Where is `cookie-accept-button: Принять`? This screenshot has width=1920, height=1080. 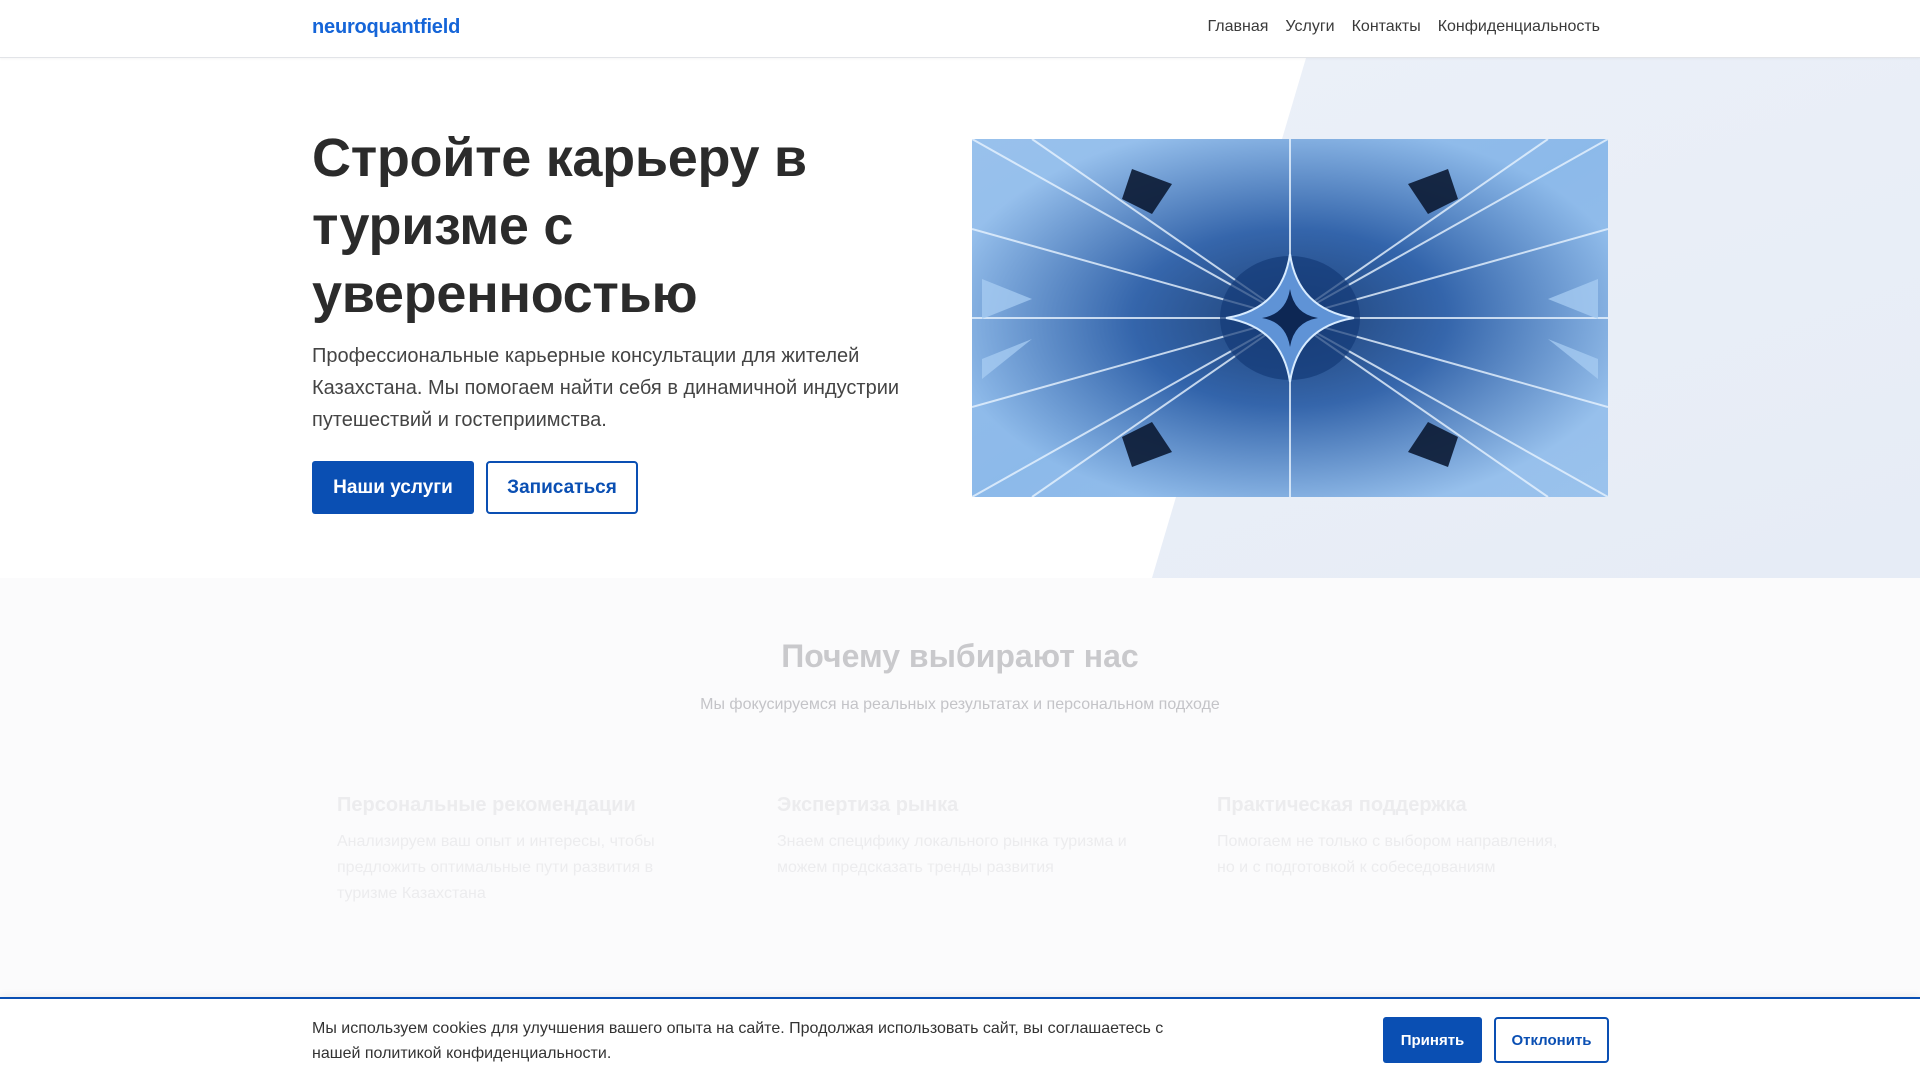
cookie-accept-button: Принять is located at coordinates (1432, 1040).